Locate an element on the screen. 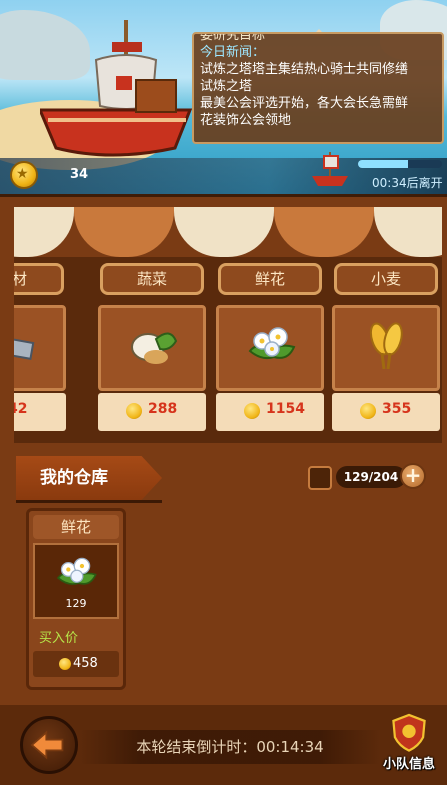 The height and width of the screenshot is (785, 447). news-line: 试炼之塔 is located at coordinates (226, 86).